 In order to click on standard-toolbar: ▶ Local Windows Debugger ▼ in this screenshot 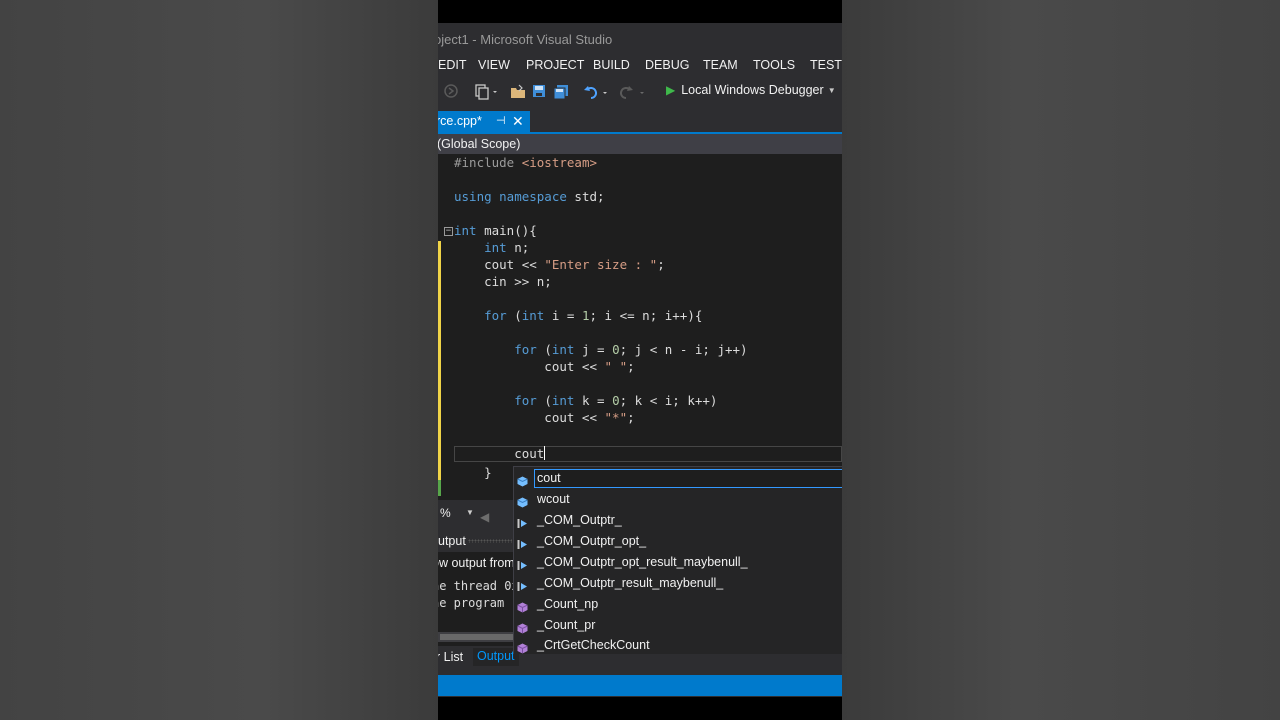, I will do `click(640, 92)`.